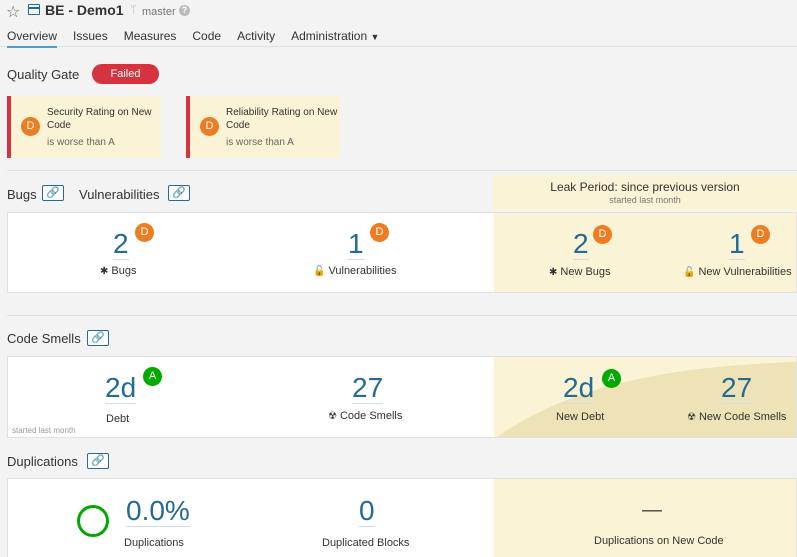  I want to click on duplications-section-title: Duplications, so click(42, 461).